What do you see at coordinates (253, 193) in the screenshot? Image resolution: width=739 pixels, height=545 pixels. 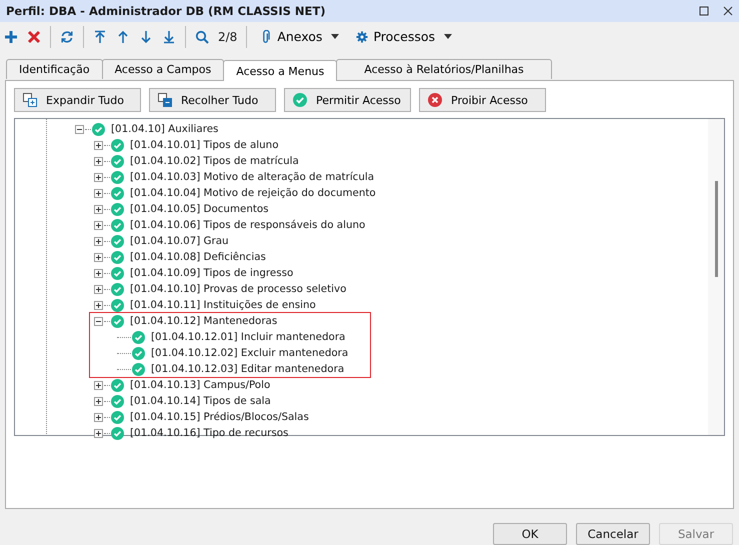 I see `tree-item: [01.04.10.04] Motivo de rejeição do documento` at bounding box center [253, 193].